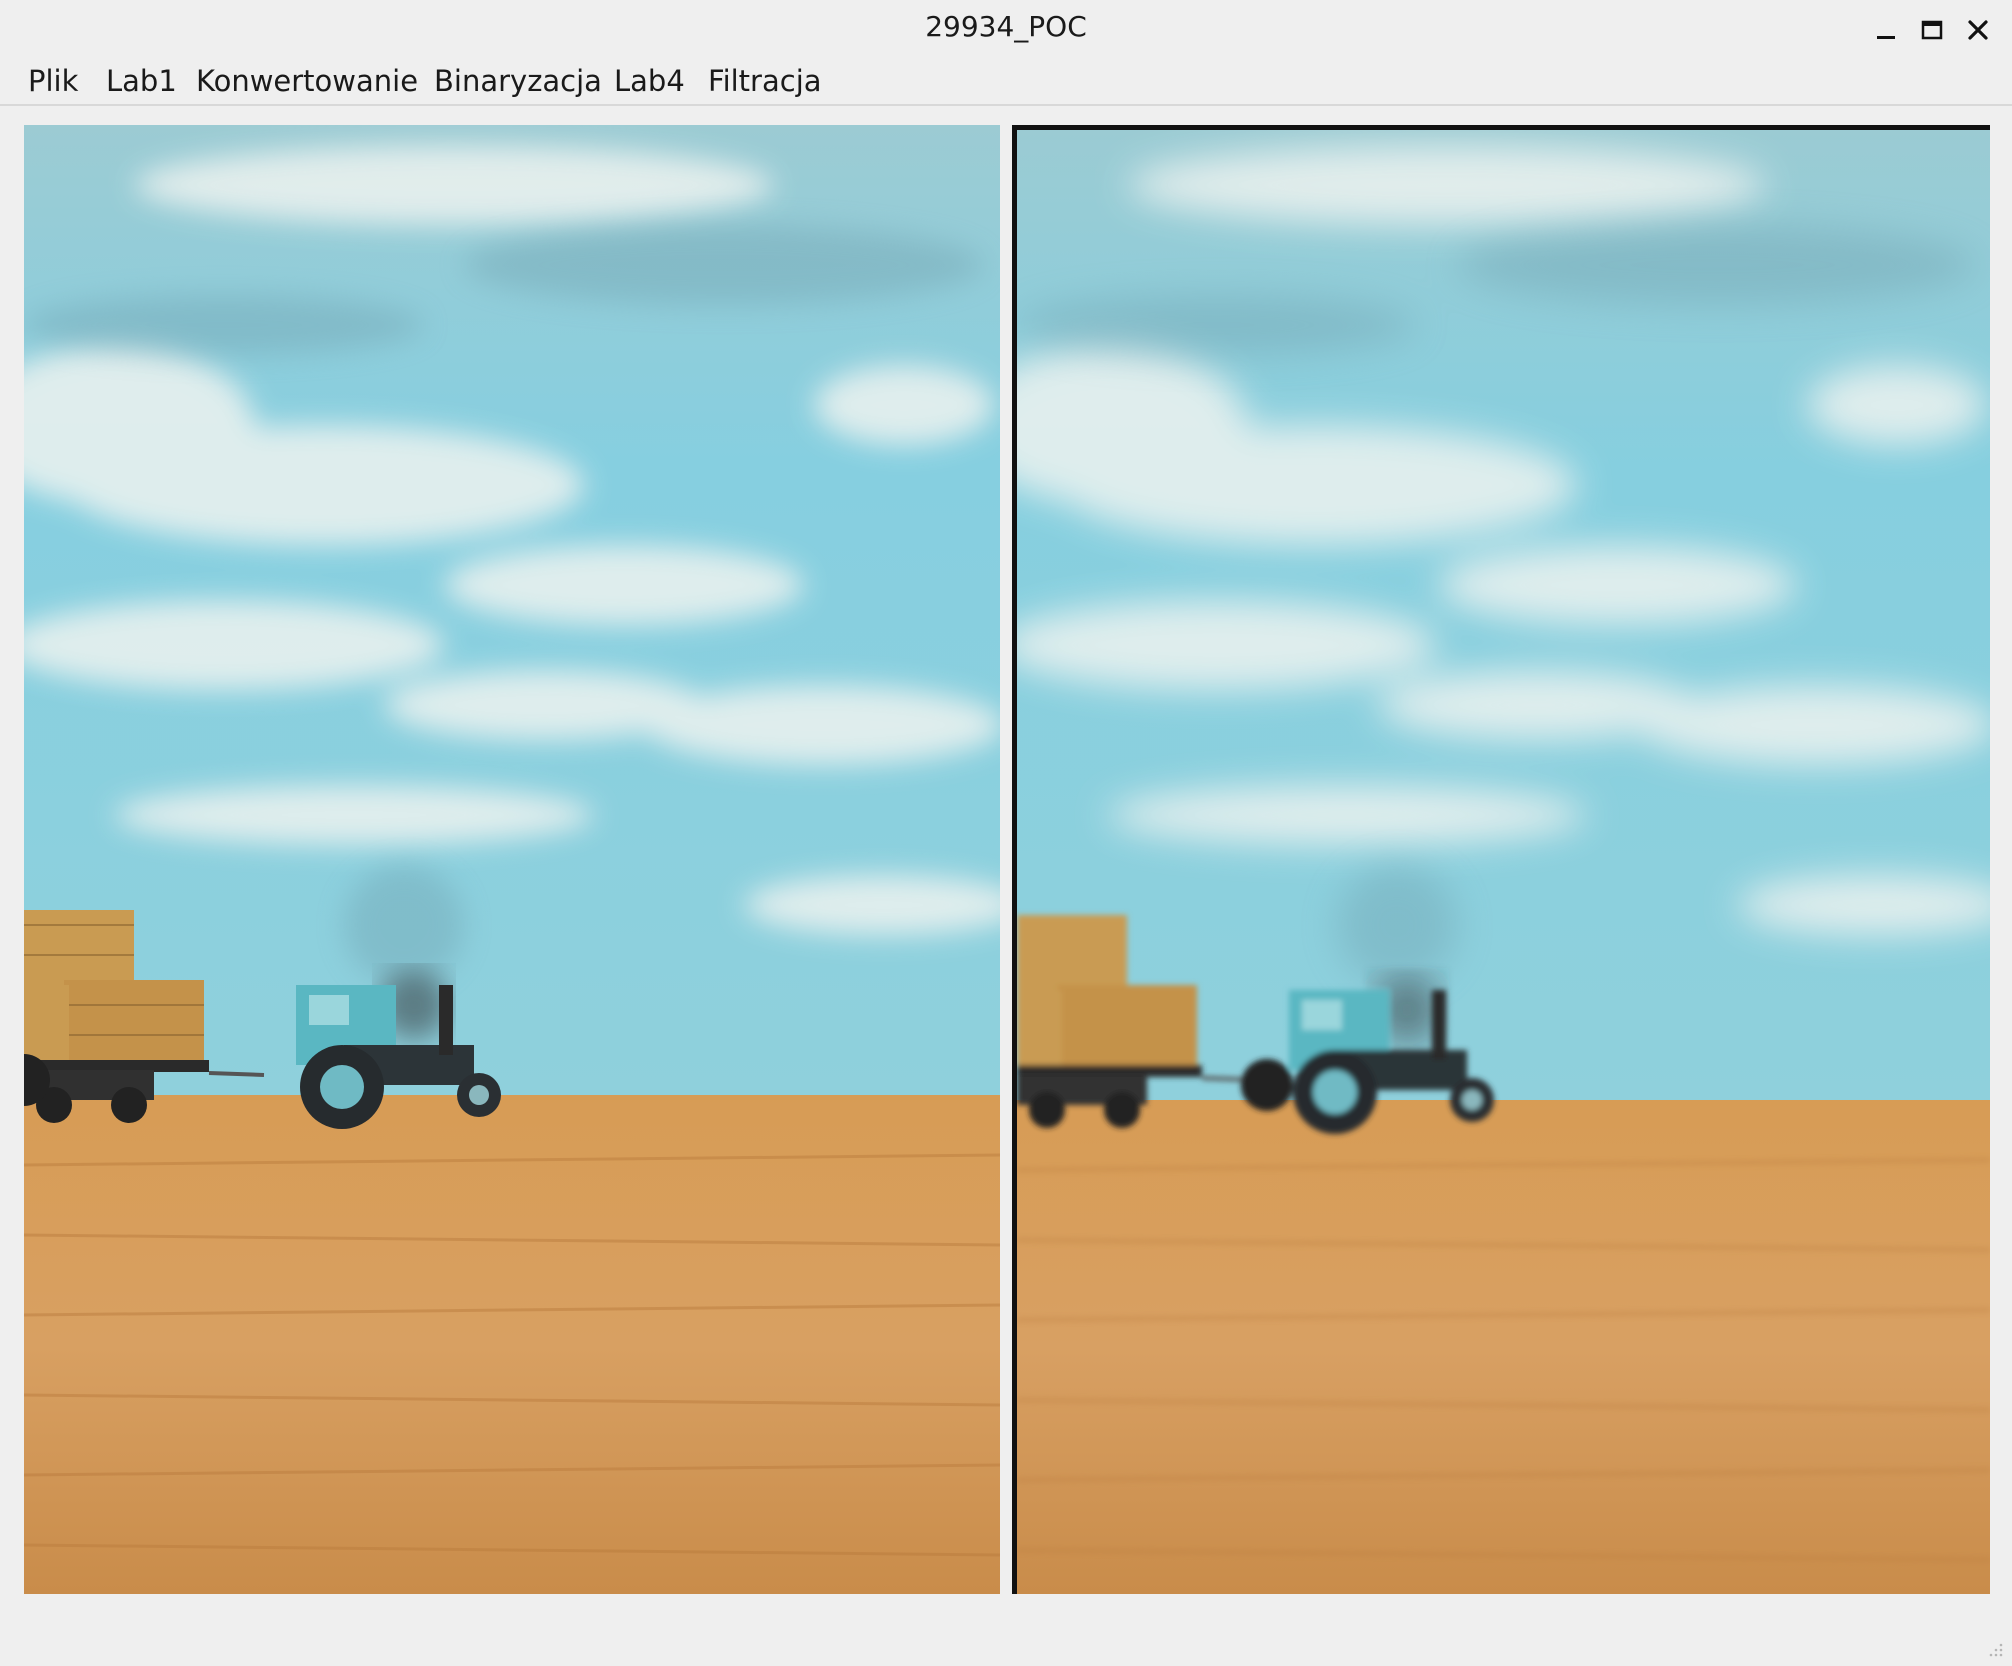 Image resolution: width=2012 pixels, height=1666 pixels. Describe the element at coordinates (649, 81) in the screenshot. I see `menu-lab4: Lab4` at that location.